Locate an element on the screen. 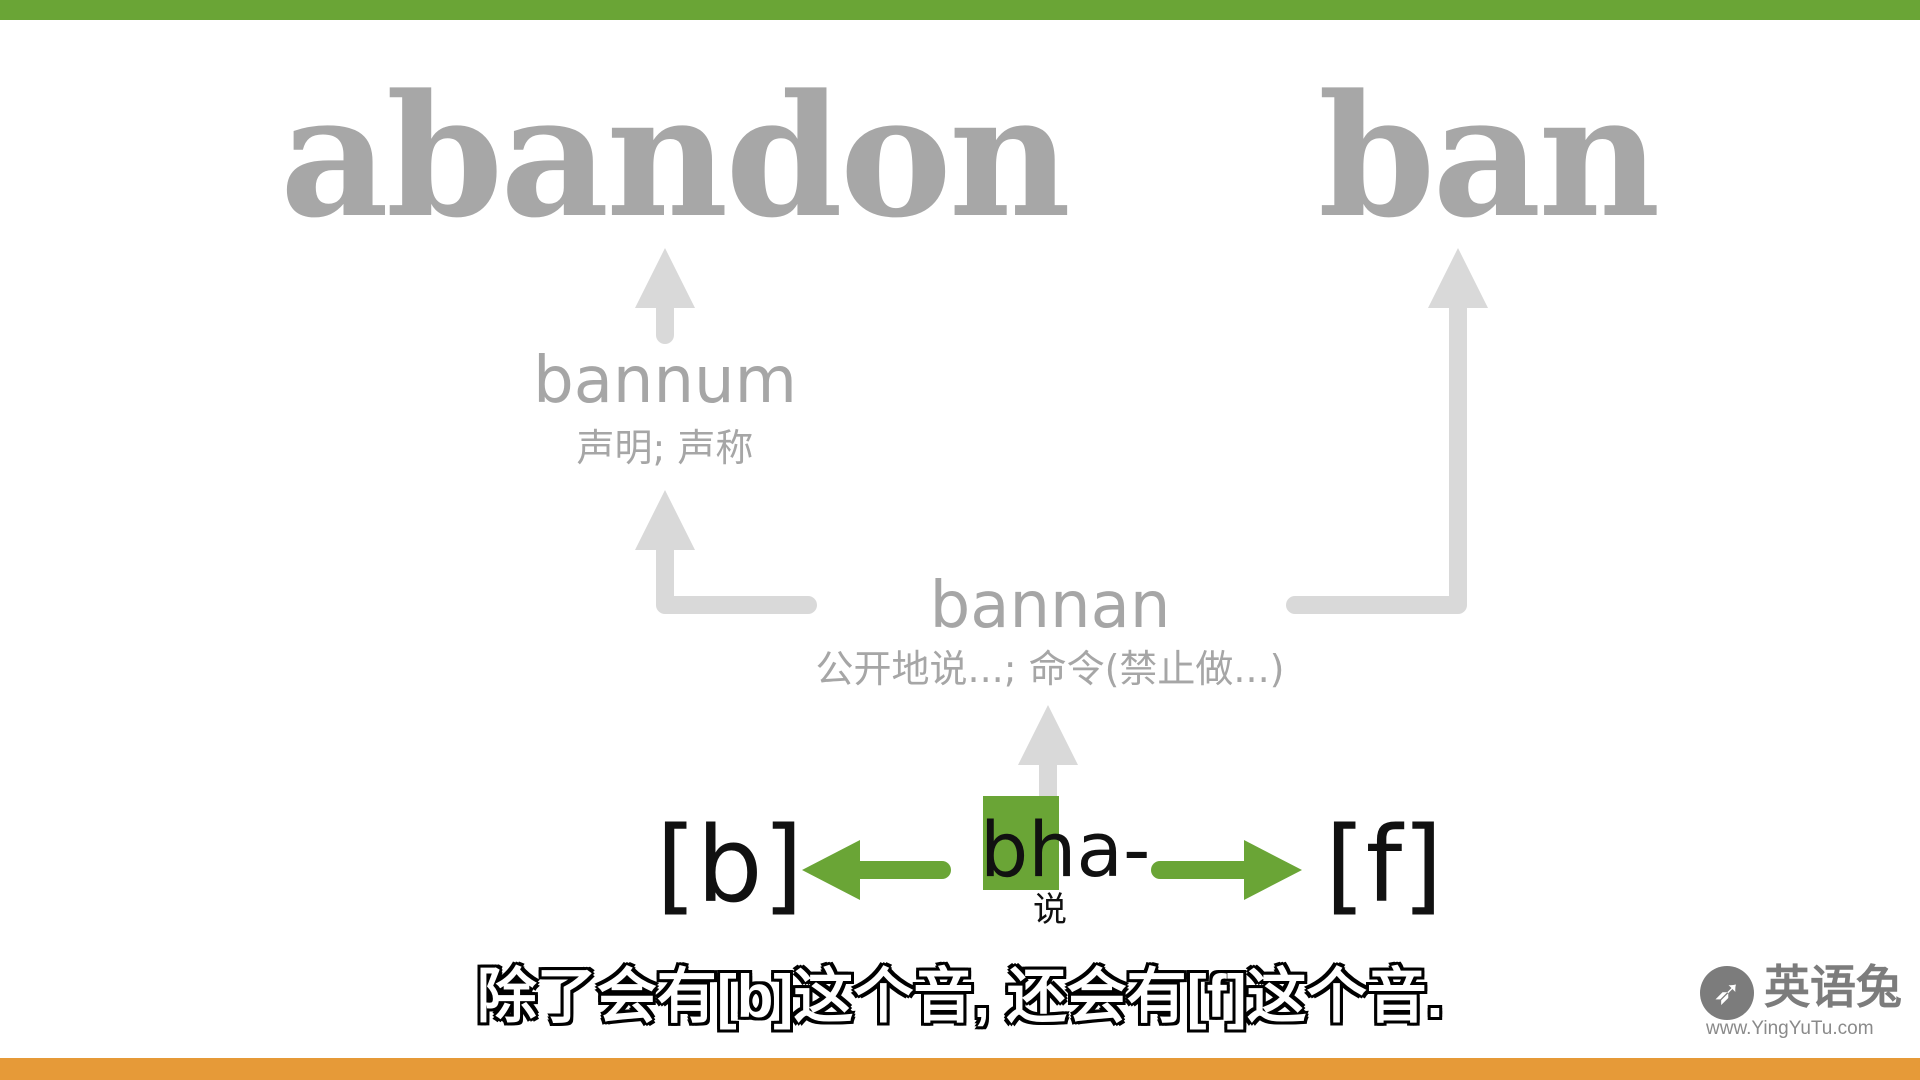 The height and width of the screenshot is (1080, 1920). arrow-bannan-to-ban is located at coordinates (1376, 452).